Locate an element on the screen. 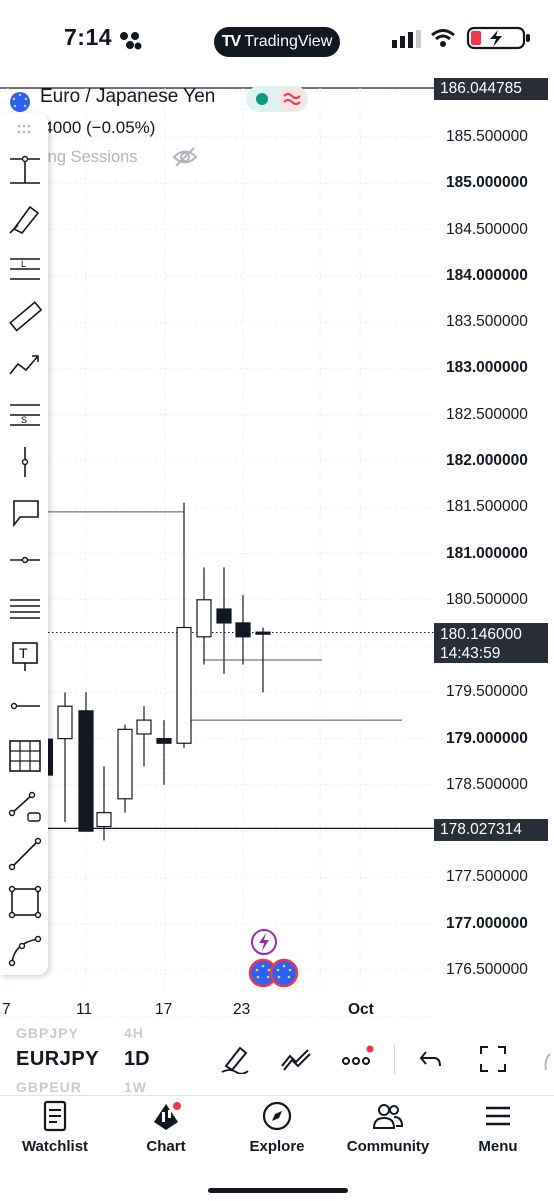 Image resolution: width=554 pixels, height=1201 pixels. ray-tool is located at coordinates (25, 706).